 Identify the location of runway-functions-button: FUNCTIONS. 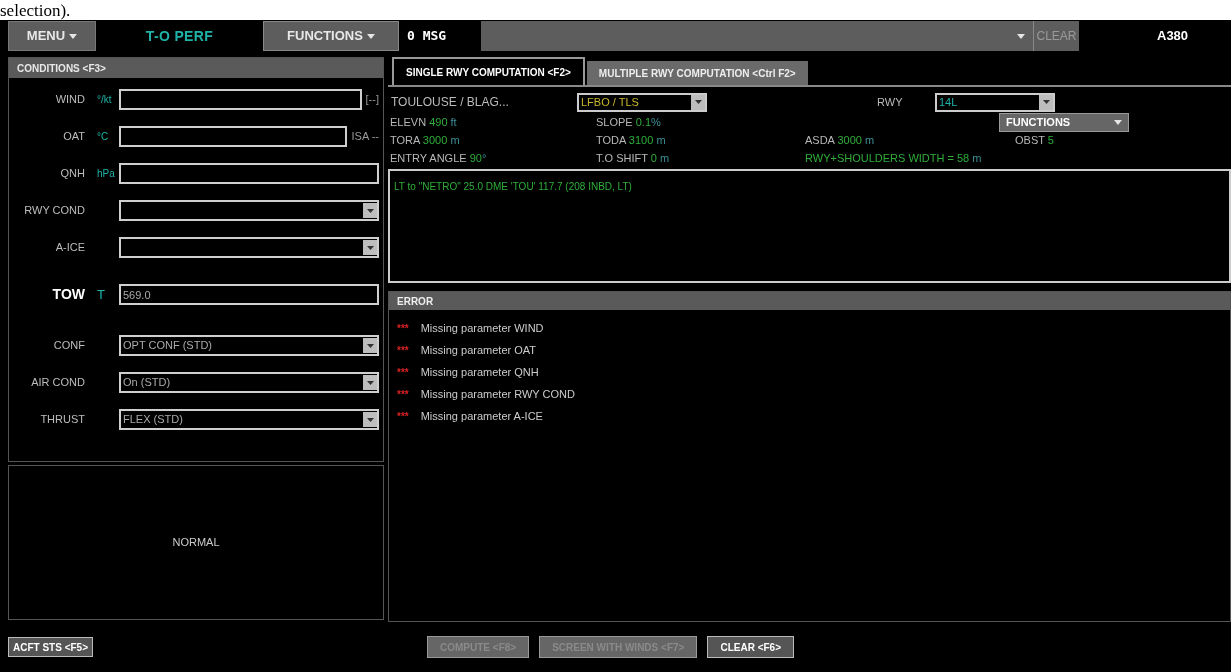
(1064, 122).